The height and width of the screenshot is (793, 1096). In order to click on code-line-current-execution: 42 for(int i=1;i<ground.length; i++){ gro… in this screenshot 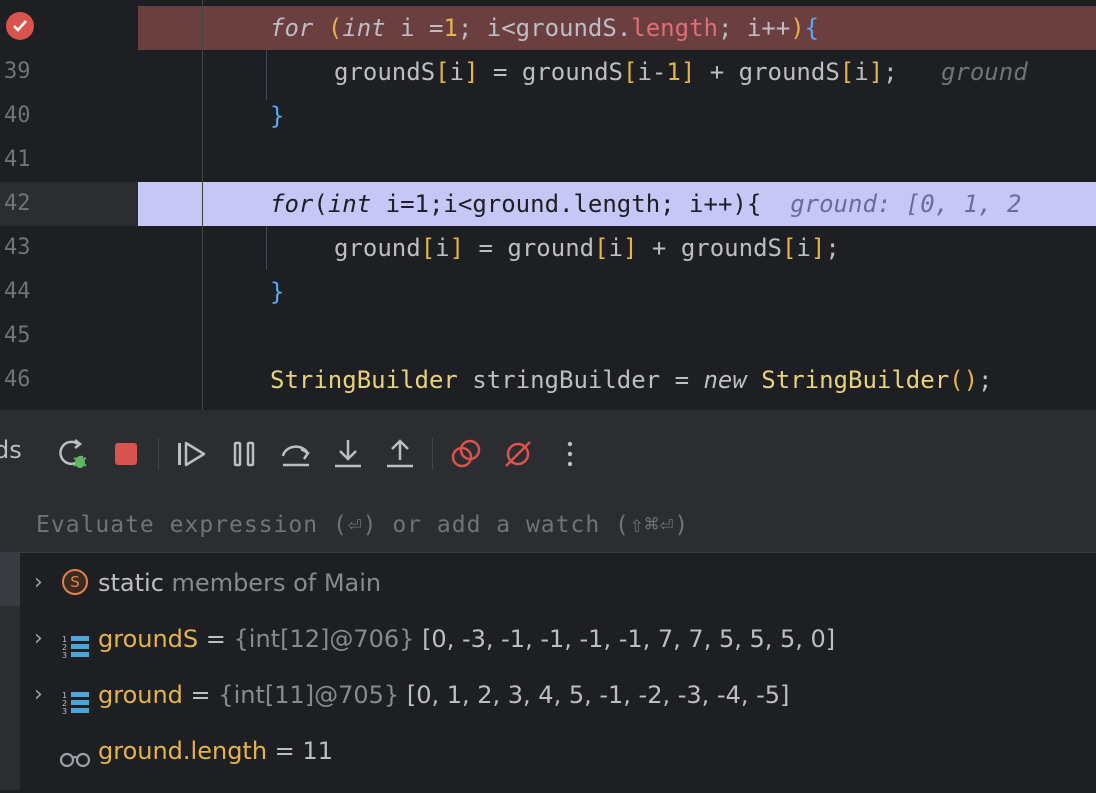, I will do `click(548, 204)`.